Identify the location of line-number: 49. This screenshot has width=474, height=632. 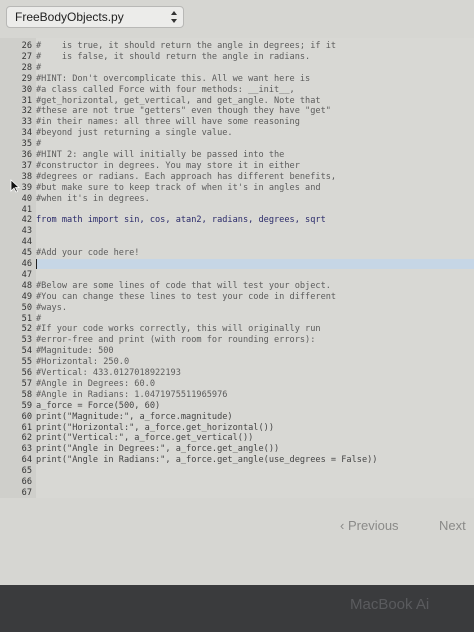
(26, 296).